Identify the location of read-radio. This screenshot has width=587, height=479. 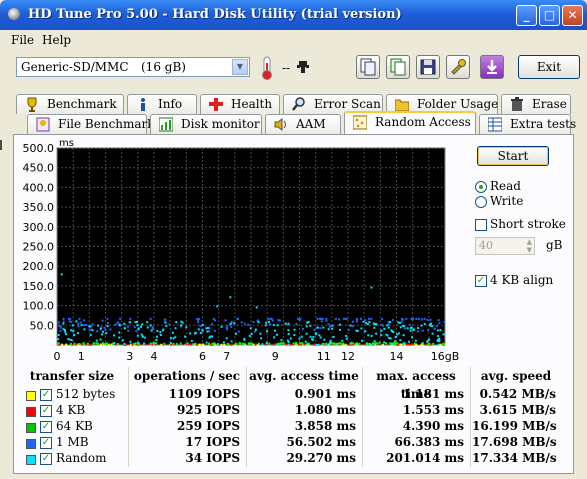
(481, 187).